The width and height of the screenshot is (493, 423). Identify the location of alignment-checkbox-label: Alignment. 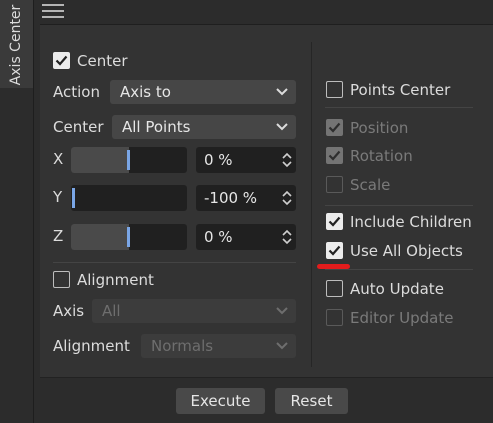
(115, 280).